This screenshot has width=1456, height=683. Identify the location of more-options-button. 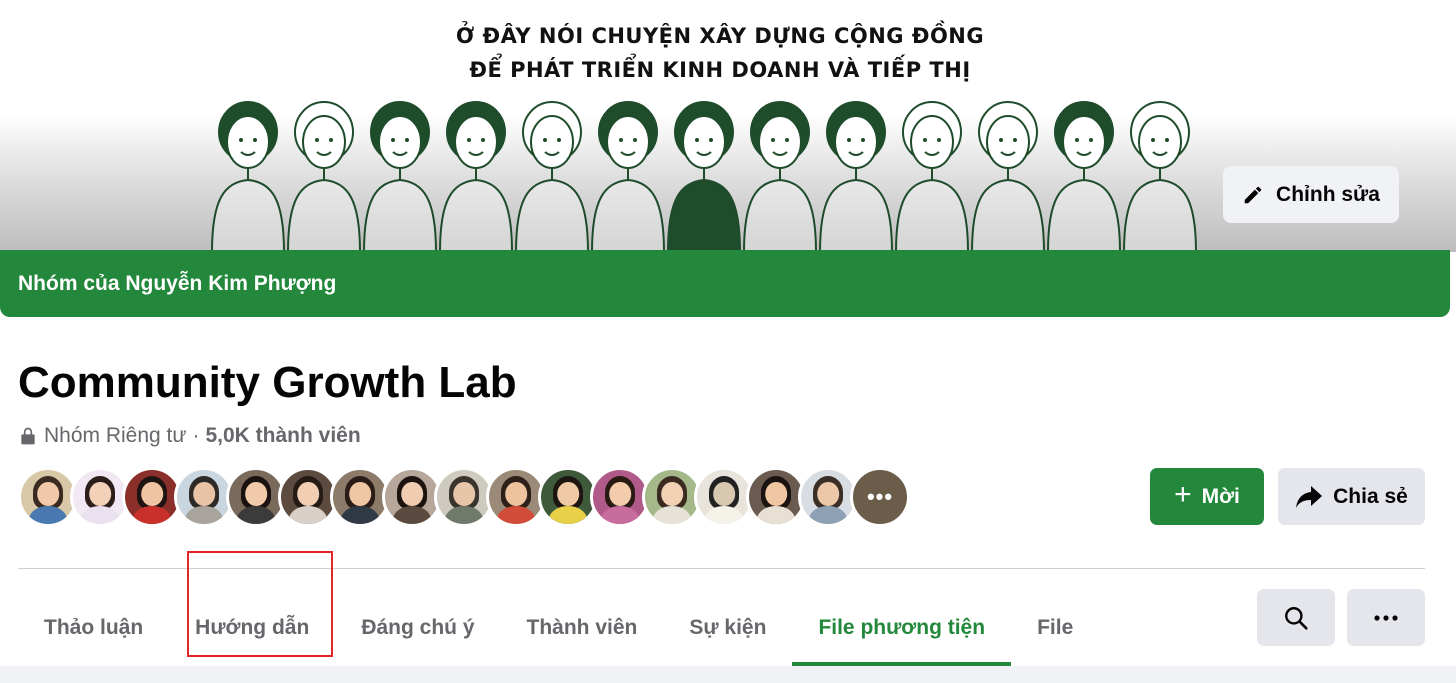
(1386, 617).